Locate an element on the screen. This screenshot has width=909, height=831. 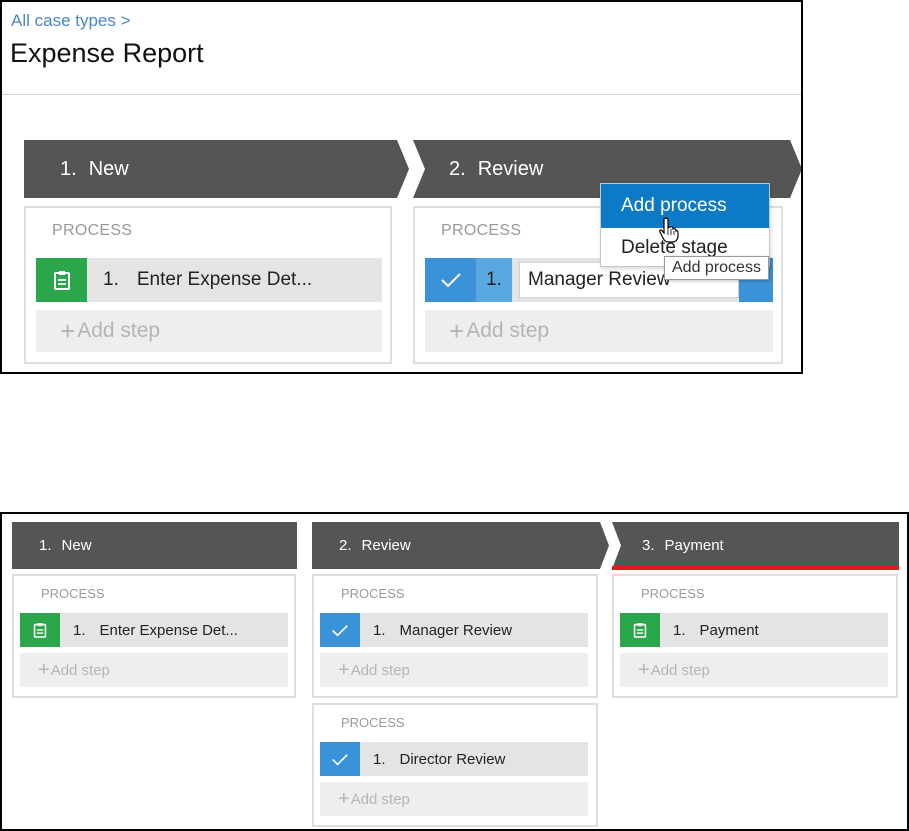
process-card: PROCESS 1. Director Review + Add step is located at coordinates (455, 765).